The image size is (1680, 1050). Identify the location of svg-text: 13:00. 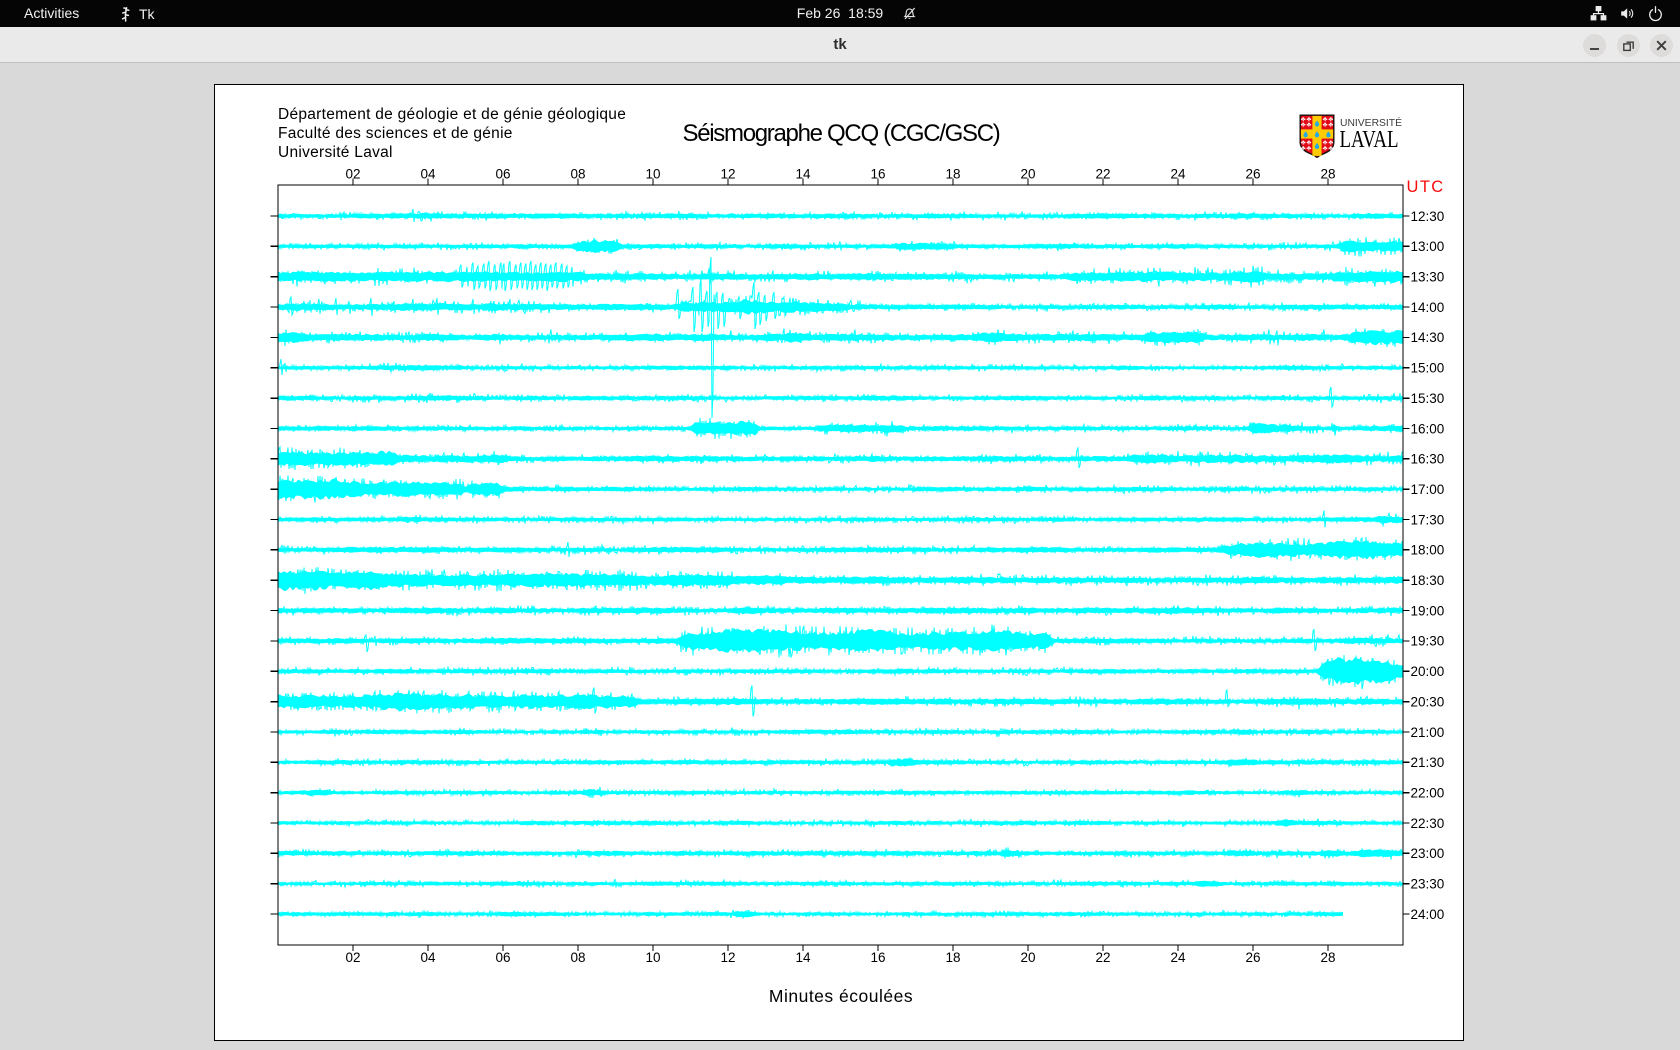
(1428, 246).